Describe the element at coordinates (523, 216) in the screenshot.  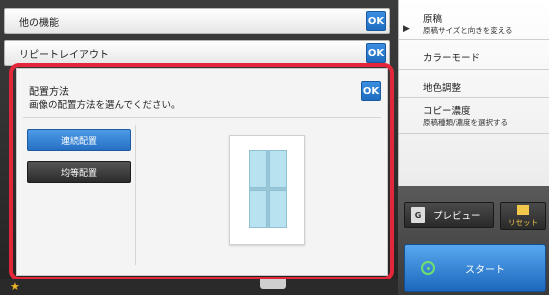
I see `reset-button: リセット` at that location.